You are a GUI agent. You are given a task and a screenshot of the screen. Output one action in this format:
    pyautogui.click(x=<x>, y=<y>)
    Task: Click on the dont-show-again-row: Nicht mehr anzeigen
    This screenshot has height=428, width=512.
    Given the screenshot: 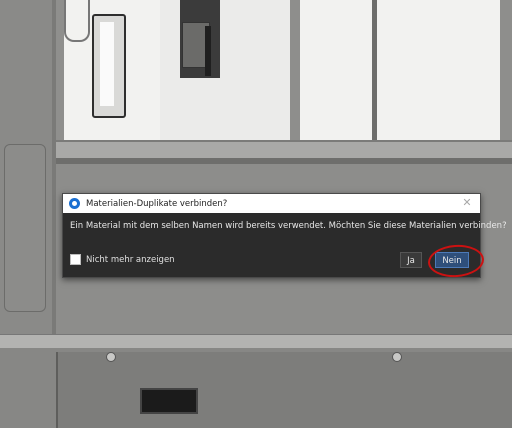 What is the action you would take?
    pyautogui.click(x=122, y=259)
    